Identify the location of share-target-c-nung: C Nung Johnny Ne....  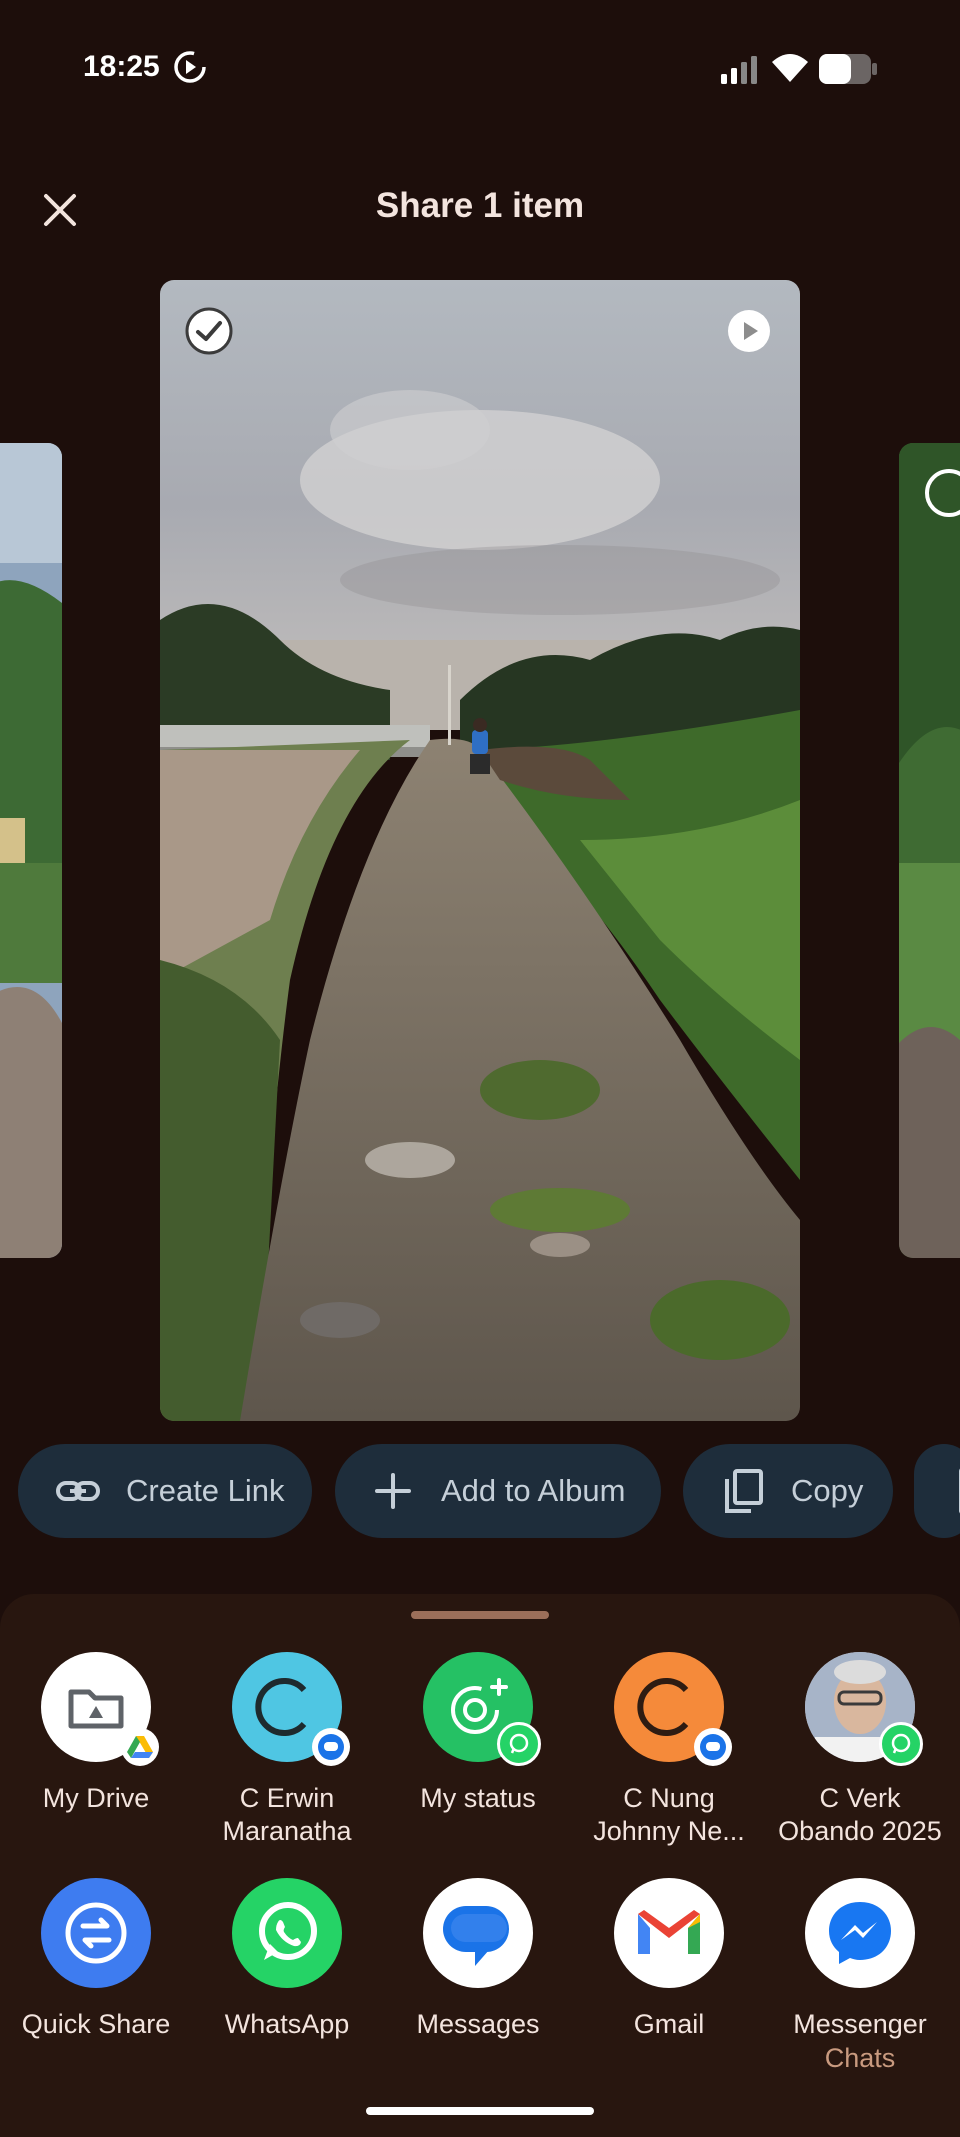
(669, 1750).